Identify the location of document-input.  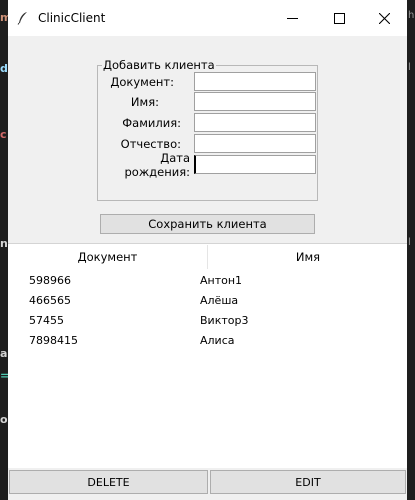
(255, 81).